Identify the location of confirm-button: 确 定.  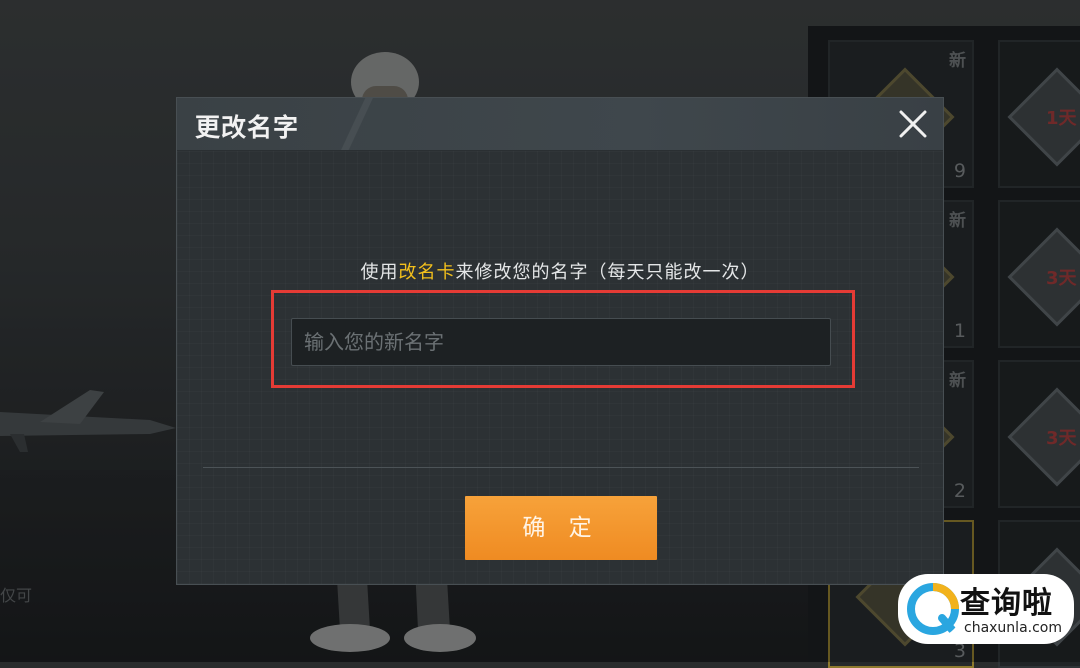
(561, 528).